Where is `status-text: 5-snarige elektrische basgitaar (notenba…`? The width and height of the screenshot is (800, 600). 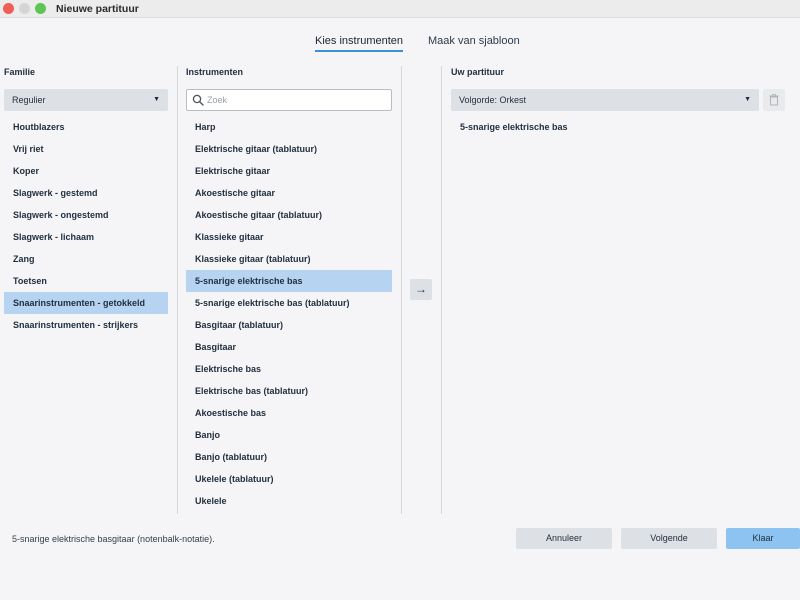
status-text: 5-snarige elektrische basgitaar (notenba… is located at coordinates (113, 539).